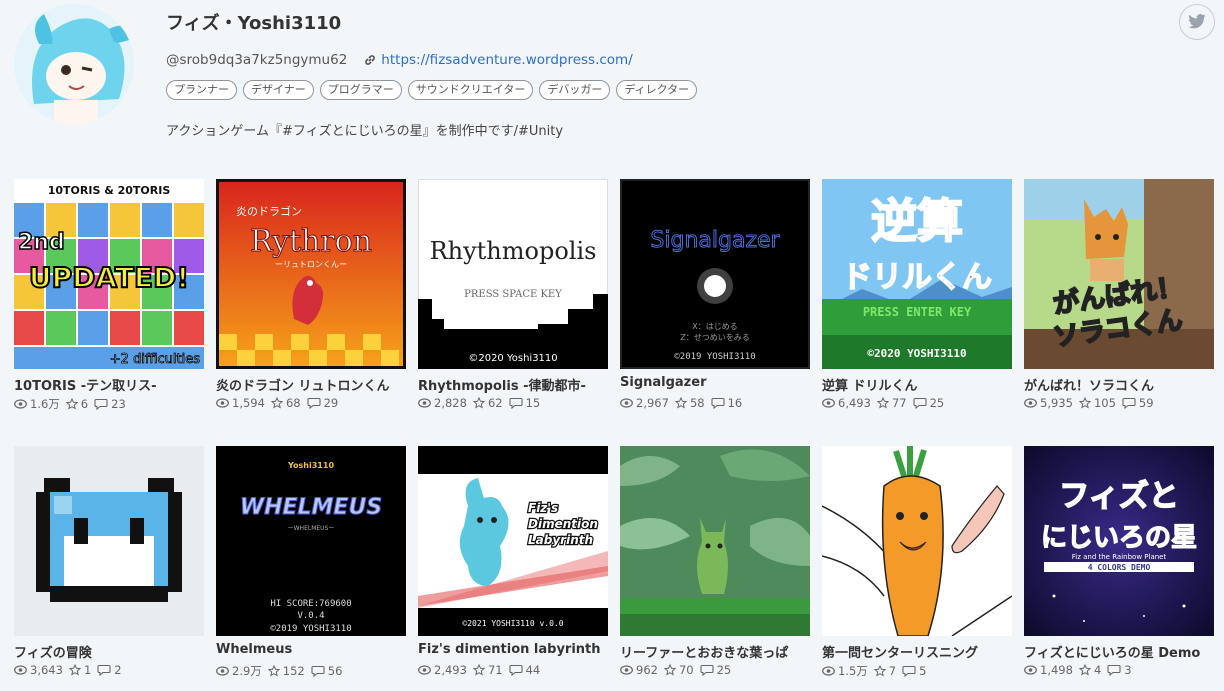 The width and height of the screenshot is (1224, 691). Describe the element at coordinates (714, 326) in the screenshot. I see `thumb-text: X：はじめる` at that location.